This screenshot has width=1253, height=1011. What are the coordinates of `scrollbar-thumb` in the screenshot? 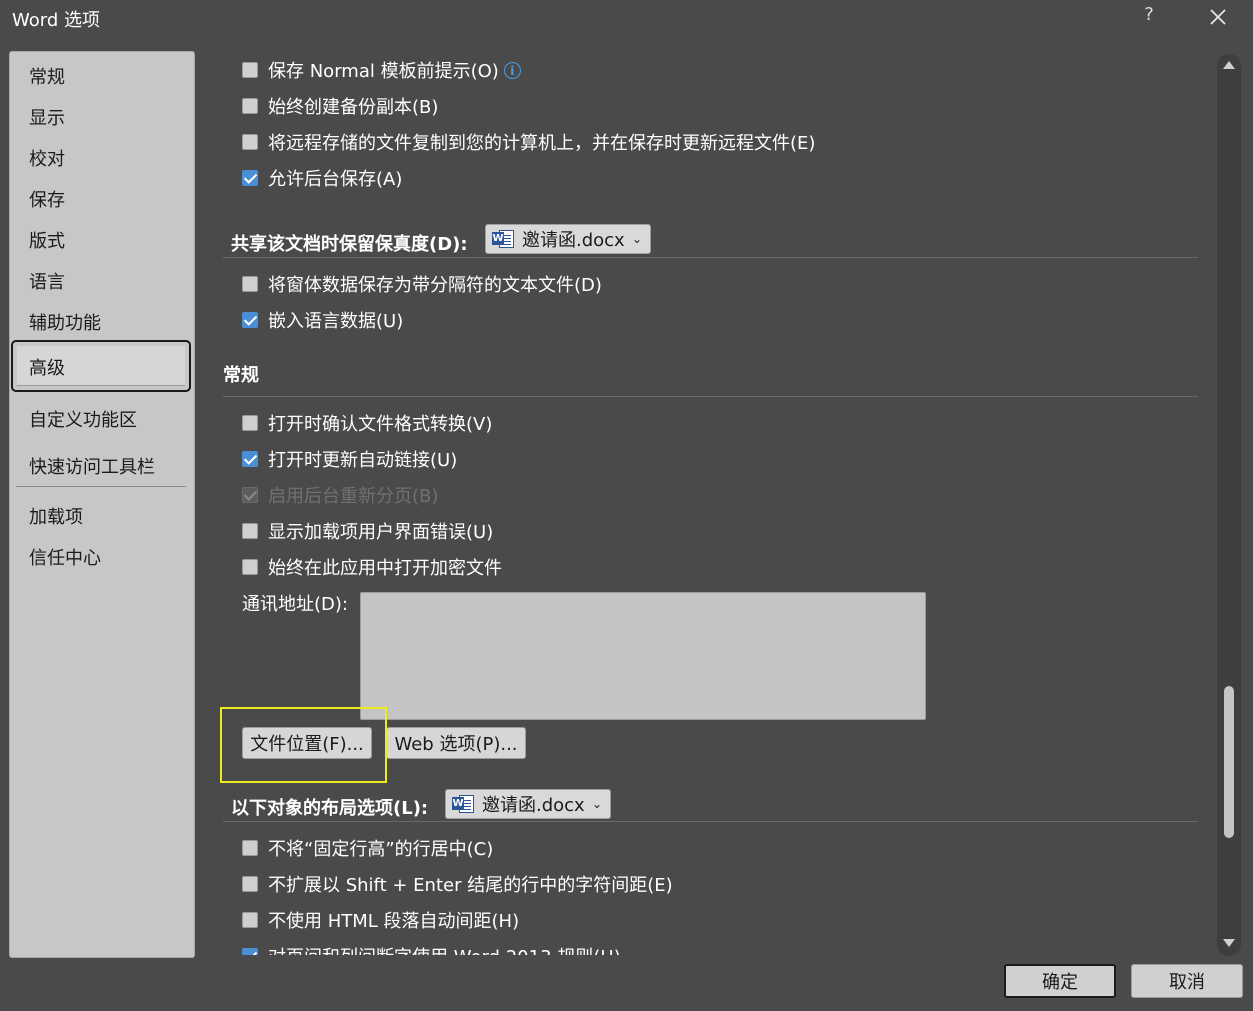 It's located at (1229, 762).